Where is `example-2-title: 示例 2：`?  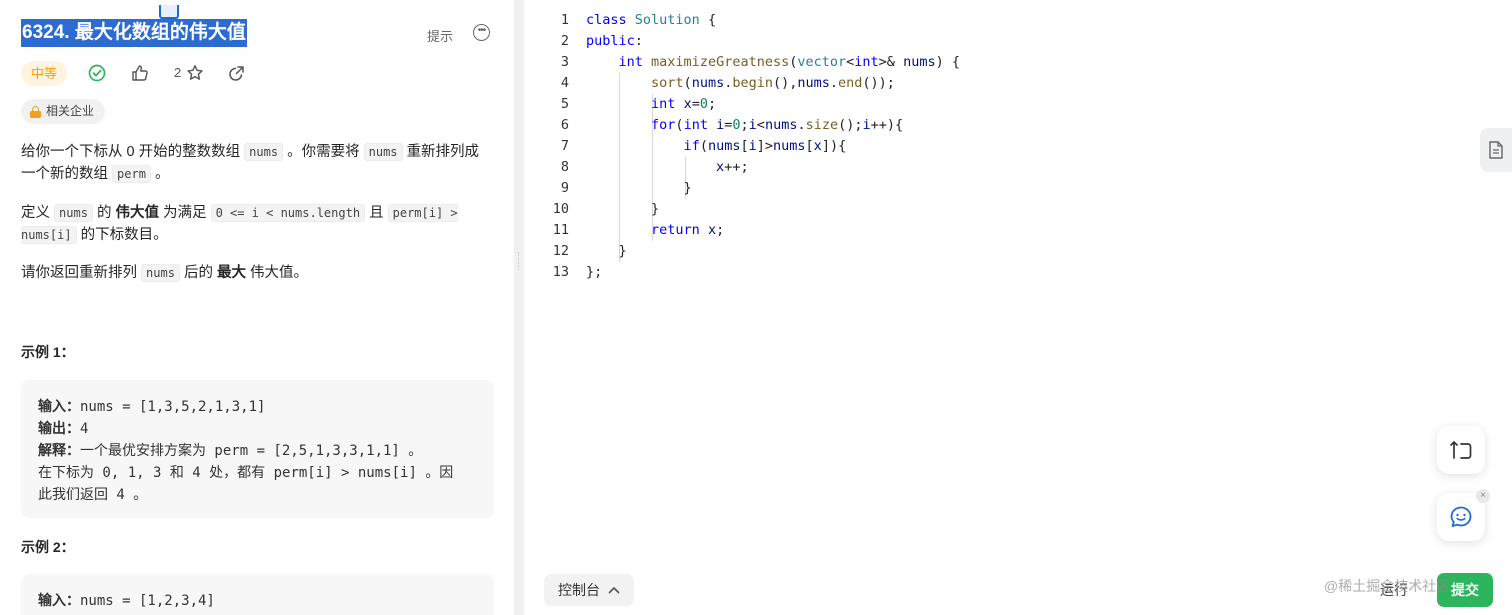 example-2-title: 示例 2： is located at coordinates (48, 547).